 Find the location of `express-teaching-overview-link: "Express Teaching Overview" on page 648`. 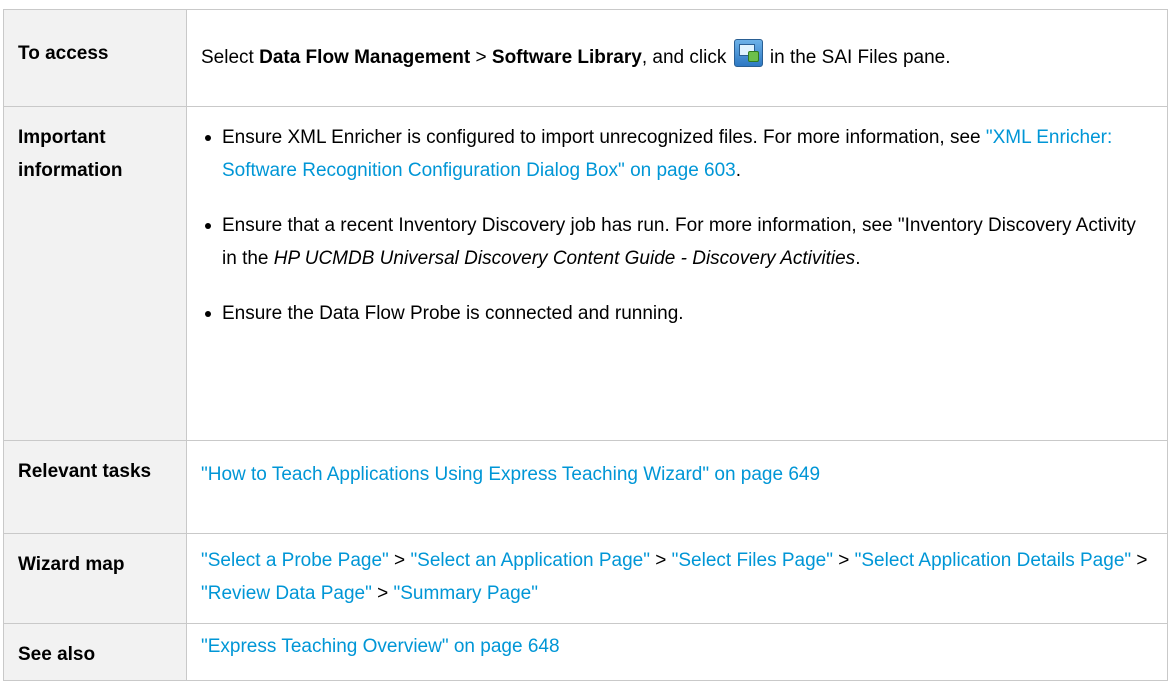

express-teaching-overview-link: "Express Teaching Overview" on page 648 is located at coordinates (380, 646).